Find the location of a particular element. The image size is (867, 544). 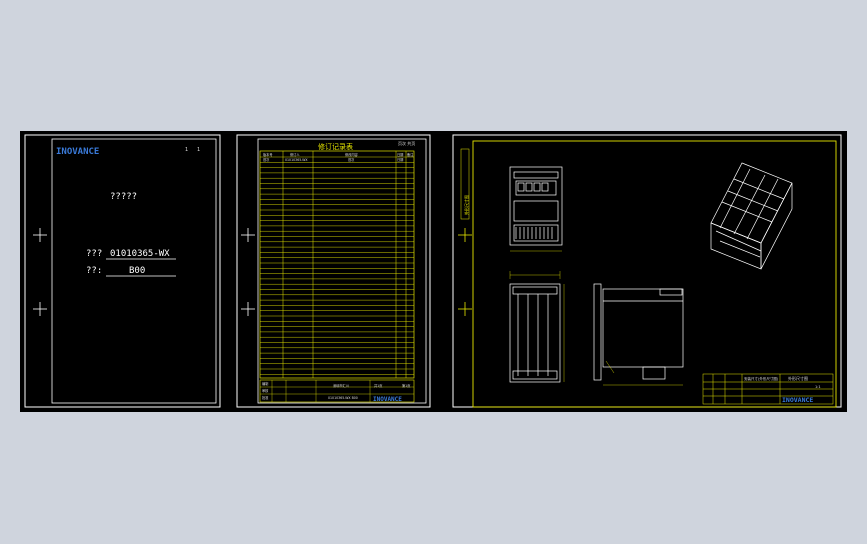

footer-prepared: 编制 is located at coordinates (265, 383).